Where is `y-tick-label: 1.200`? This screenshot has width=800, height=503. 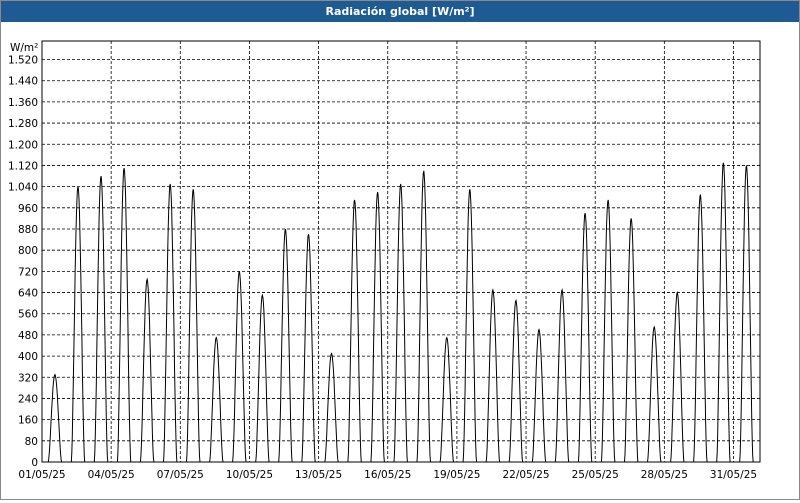 y-tick-label: 1.200 is located at coordinates (23, 145).